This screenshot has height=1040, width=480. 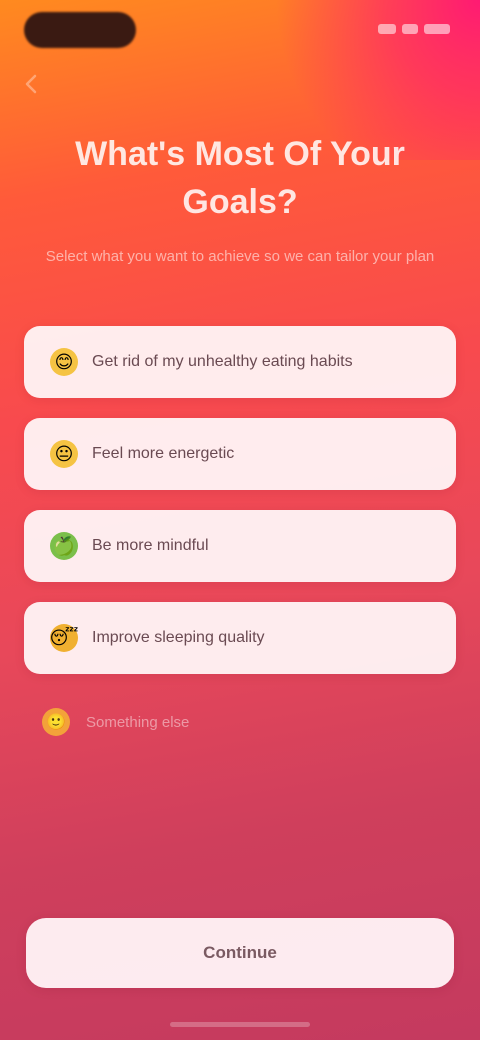 I want to click on goal-option-label: Feel more energetic, so click(x=163, y=453).